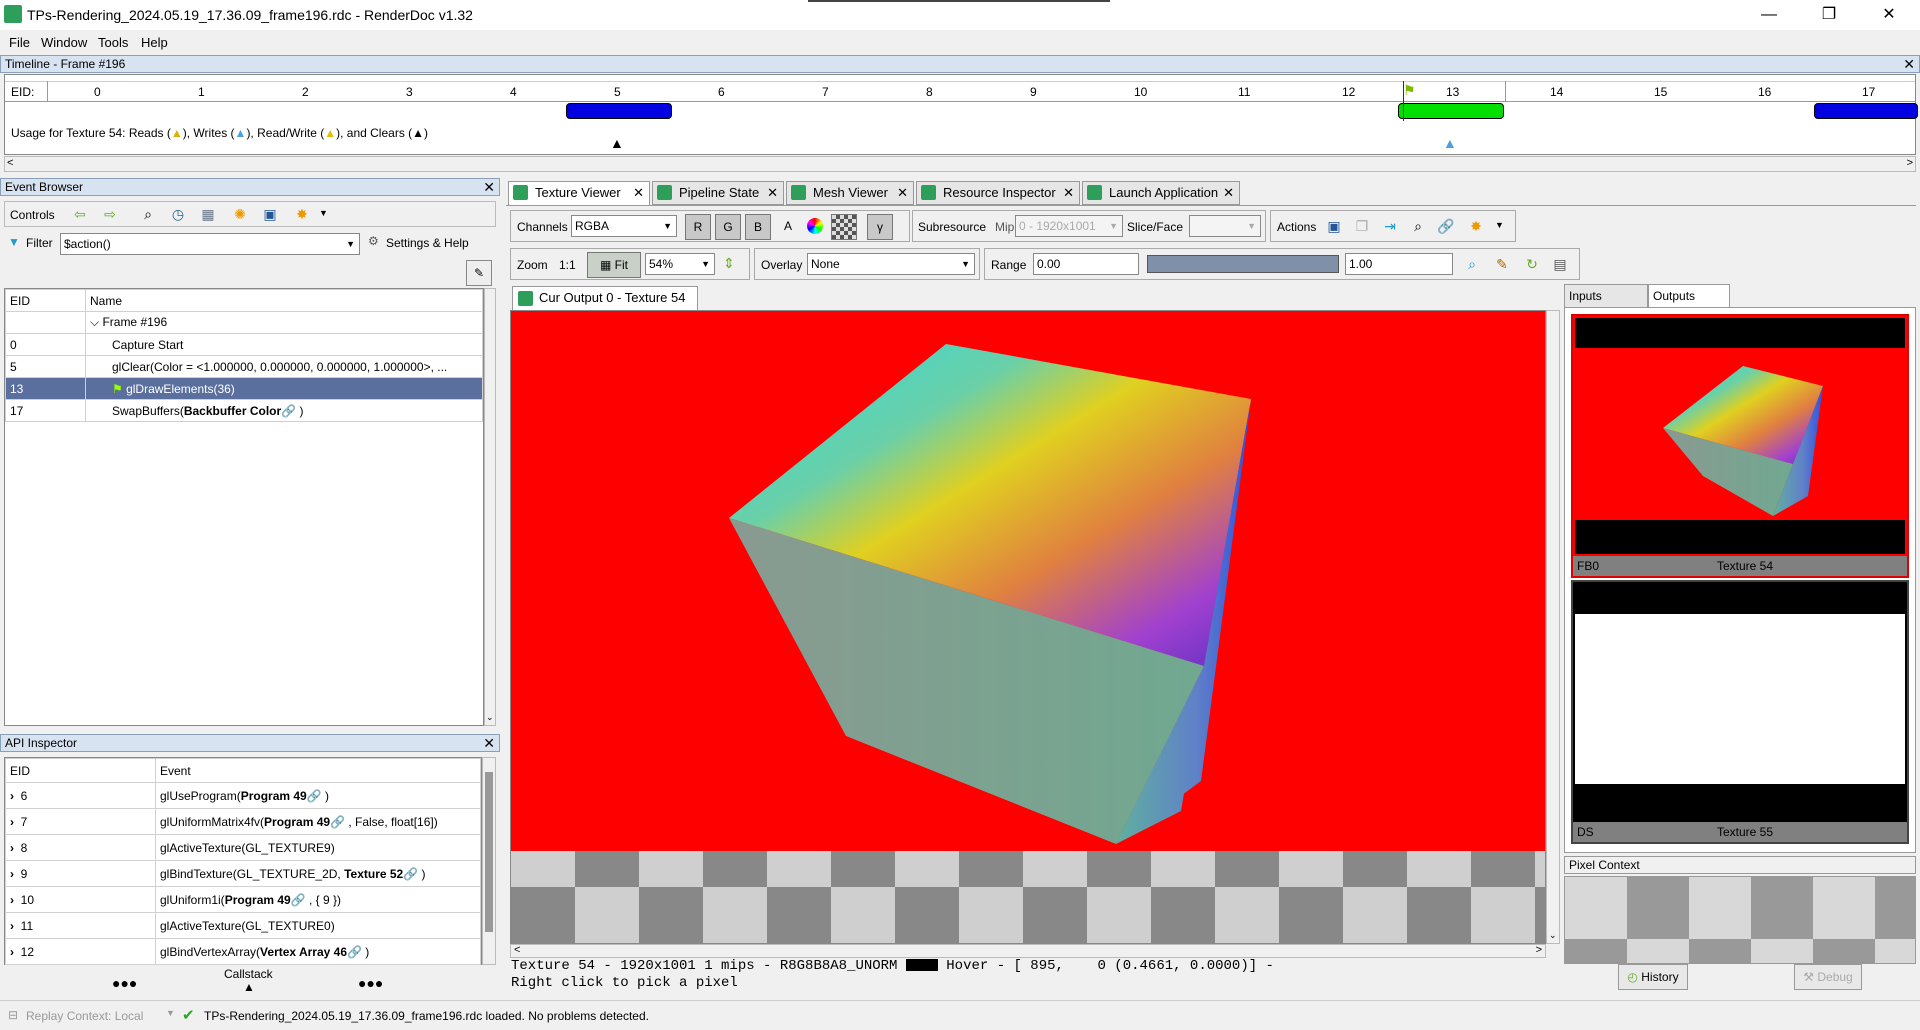 The height and width of the screenshot is (1030, 1920). I want to click on bookmark-icon: ▦, so click(208, 214).